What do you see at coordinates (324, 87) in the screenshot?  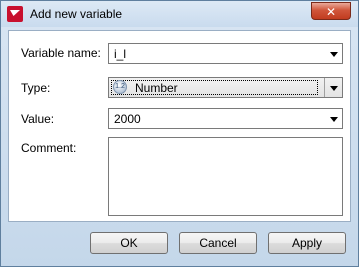 I see `dropdown-separator` at bounding box center [324, 87].